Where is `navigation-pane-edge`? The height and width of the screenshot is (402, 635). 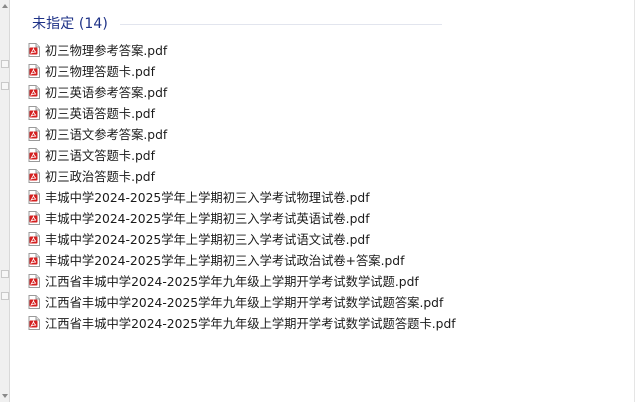 navigation-pane-edge is located at coordinates (5, 201).